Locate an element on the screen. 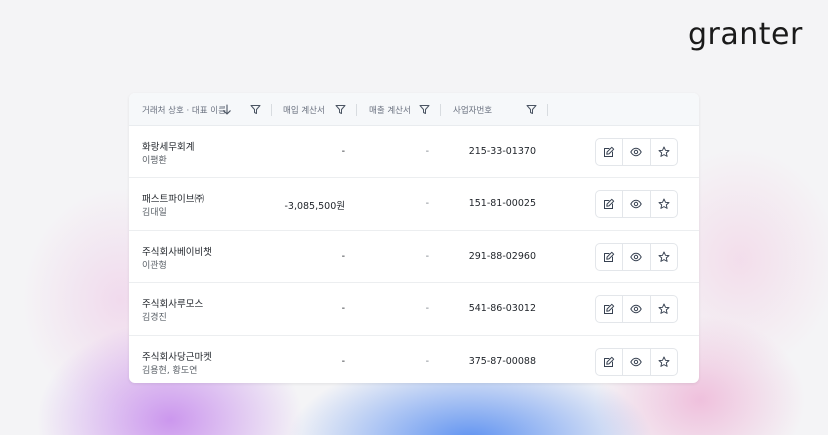 This screenshot has width=828, height=435. table-row: 패스트파이브㈜ 김대일 -3,085,500원 - 151-81-00025 is located at coordinates (414, 204).